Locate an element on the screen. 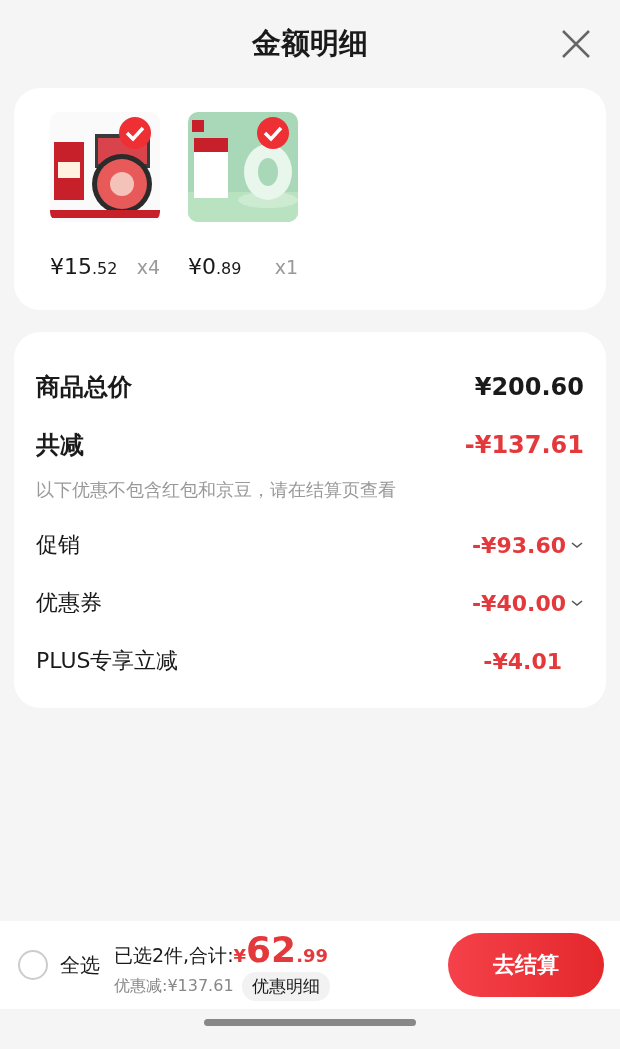 Image resolution: width=620 pixels, height=1049 pixels. product-price: ¥15.52 is located at coordinates (84, 266).